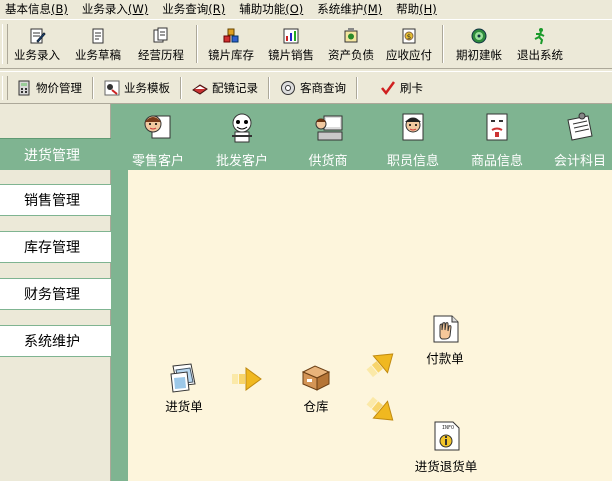 The height and width of the screenshot is (481, 612). What do you see at coordinates (447, 436) in the screenshot?
I see `purchase-return-icon: INFO` at bounding box center [447, 436].